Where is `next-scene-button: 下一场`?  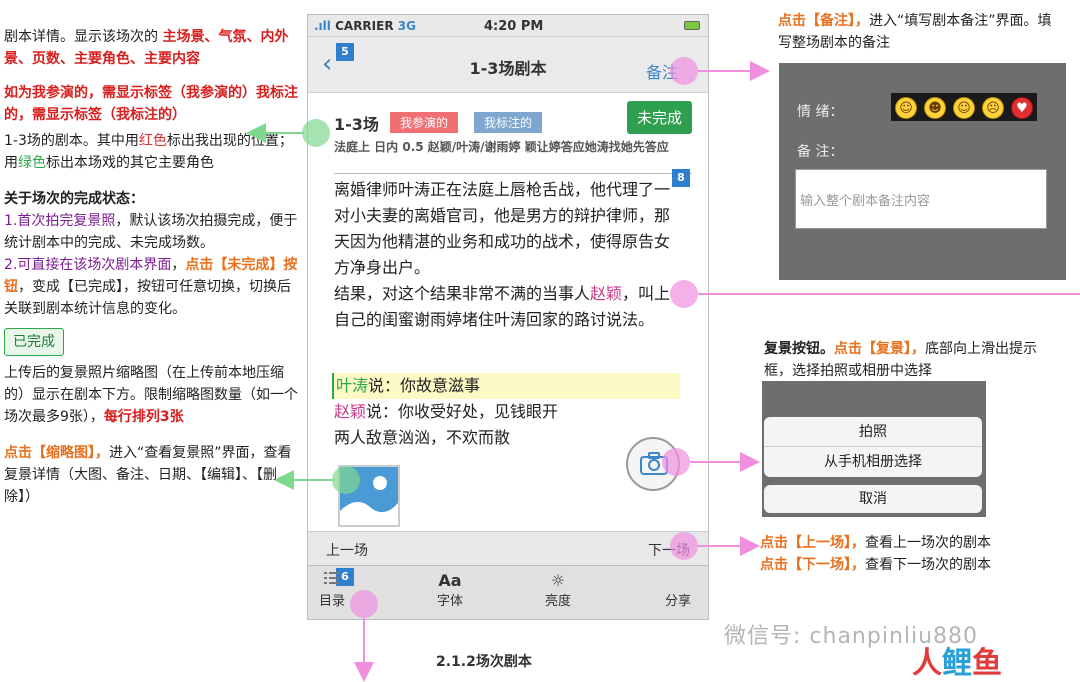
next-scene-button: 下一场 is located at coordinates (669, 550).